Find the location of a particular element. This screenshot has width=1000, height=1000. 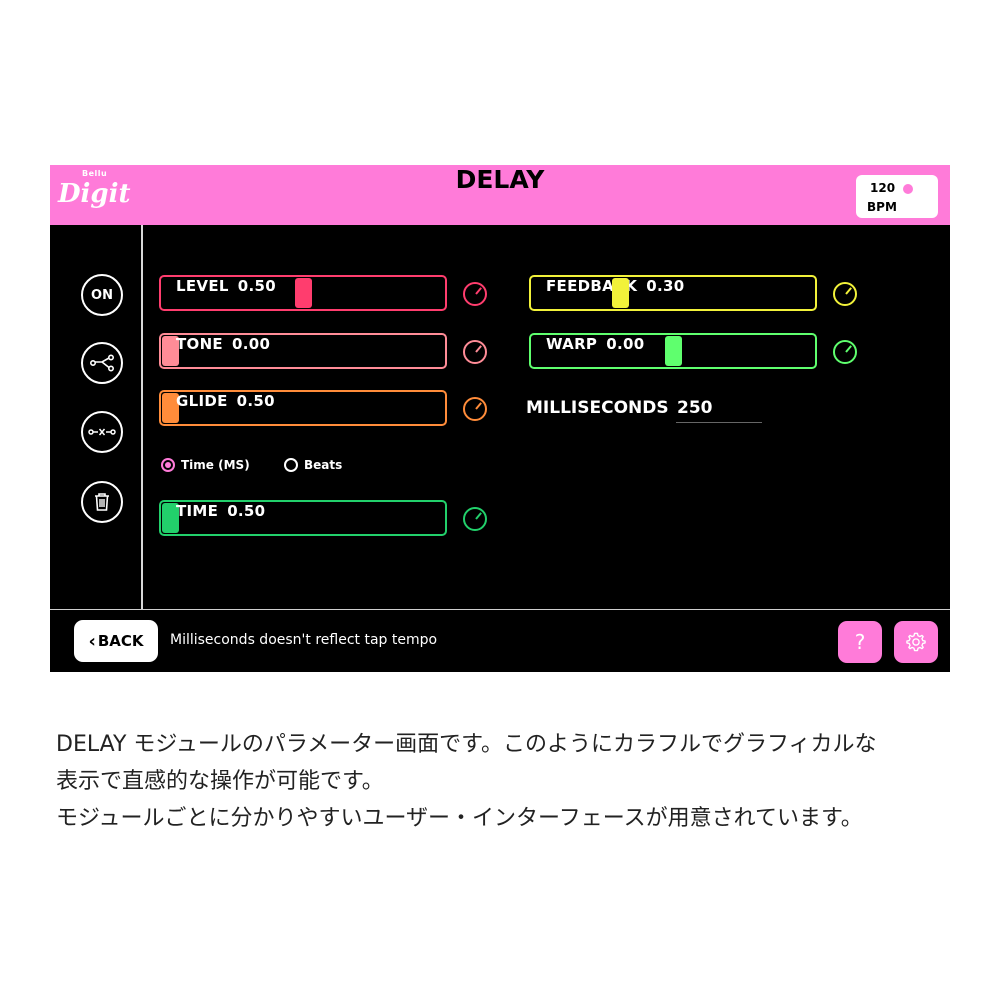

glide-slider: GLIDE 0.50 is located at coordinates (303, 408).